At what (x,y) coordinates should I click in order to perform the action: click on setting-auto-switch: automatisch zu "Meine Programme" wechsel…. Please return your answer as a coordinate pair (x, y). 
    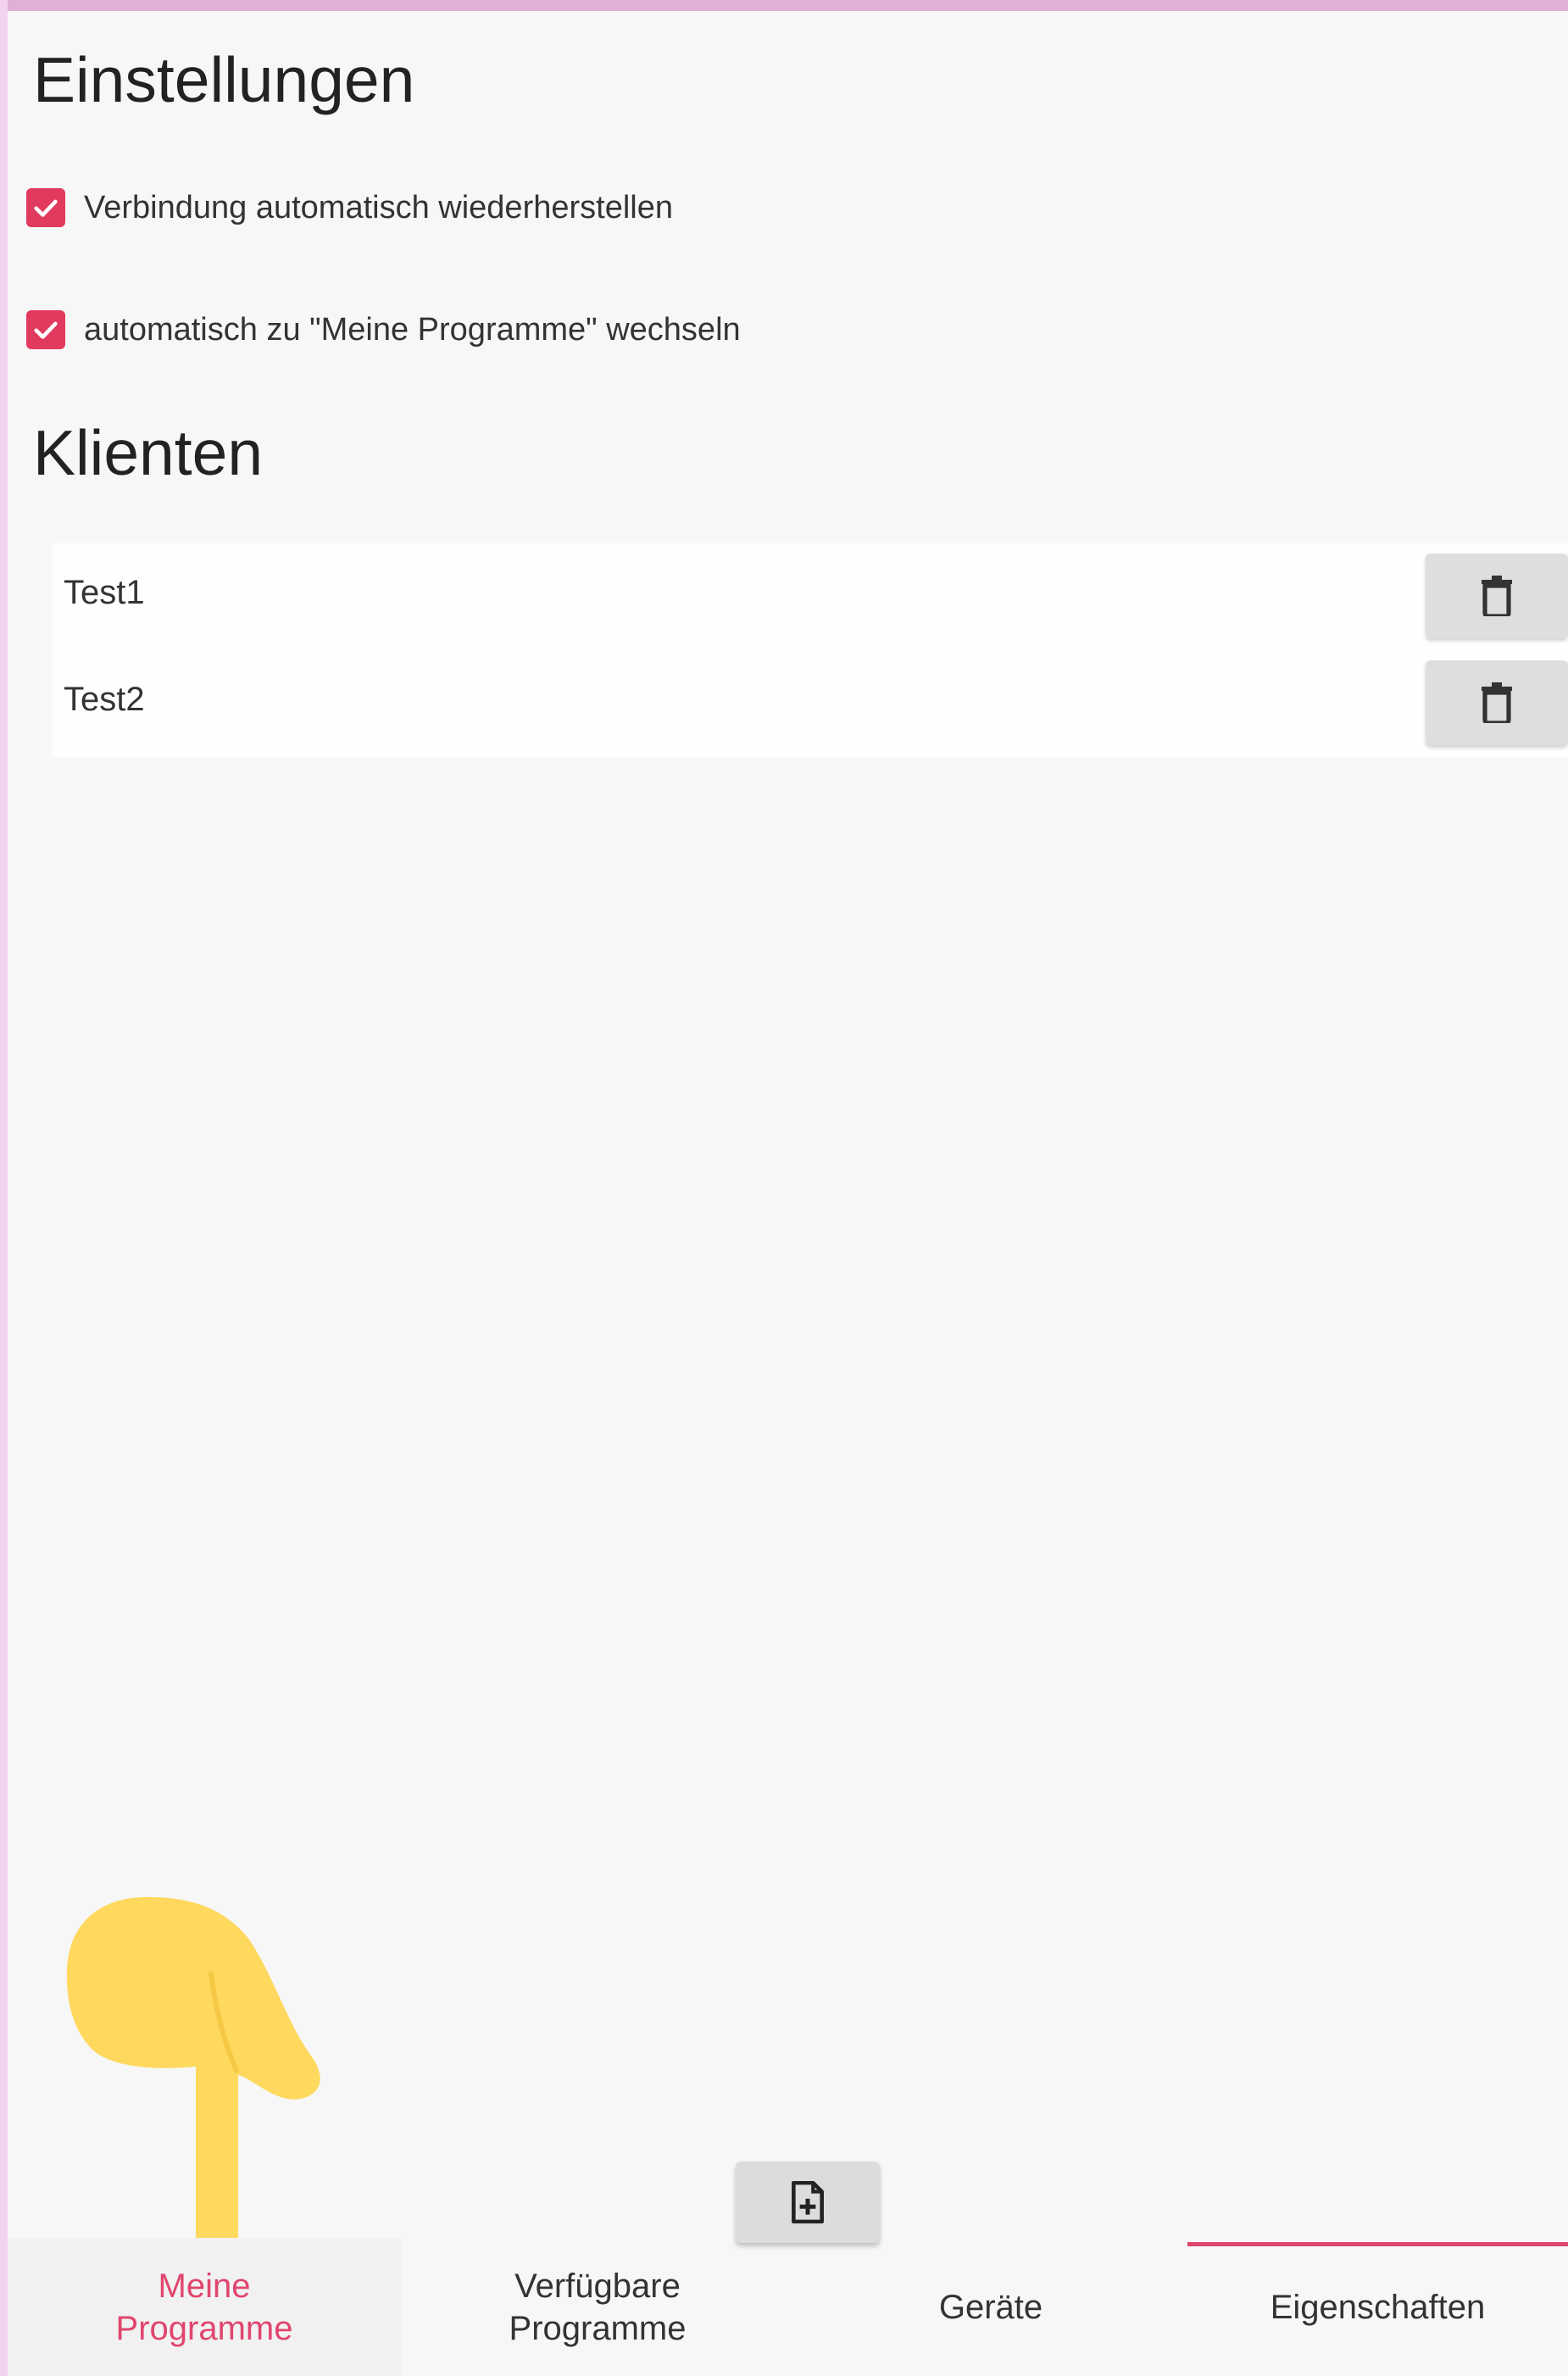
    Looking at the image, I should click on (383, 330).